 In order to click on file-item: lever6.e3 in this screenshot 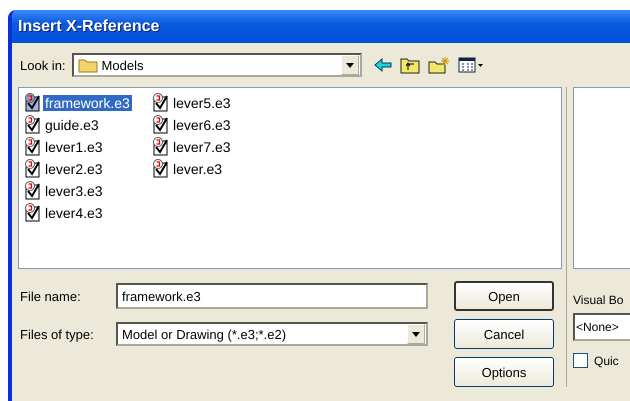, I will do `click(202, 125)`.